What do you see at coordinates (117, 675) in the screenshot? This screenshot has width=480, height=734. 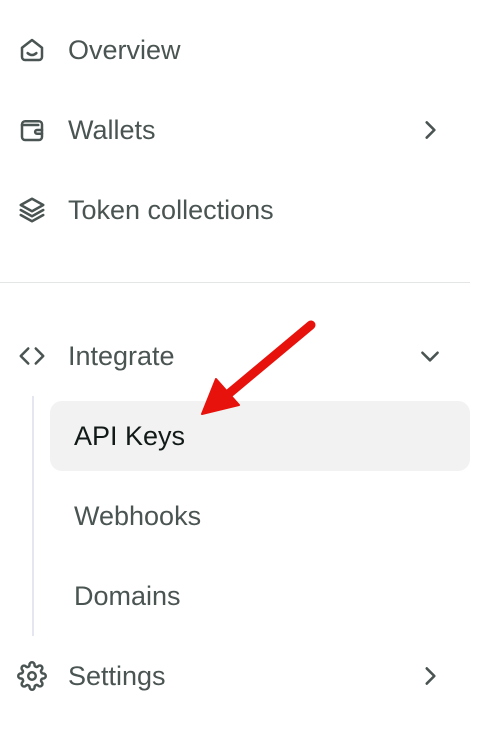 I see `sidebar-item-label: Settings` at bounding box center [117, 675].